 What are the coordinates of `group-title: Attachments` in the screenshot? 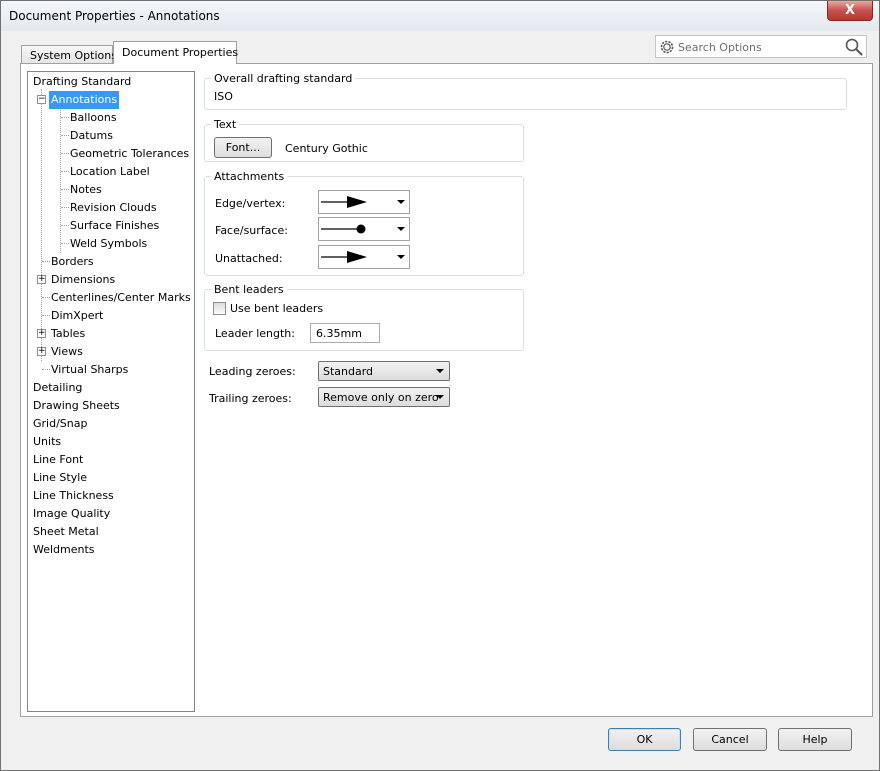 It's located at (249, 176).